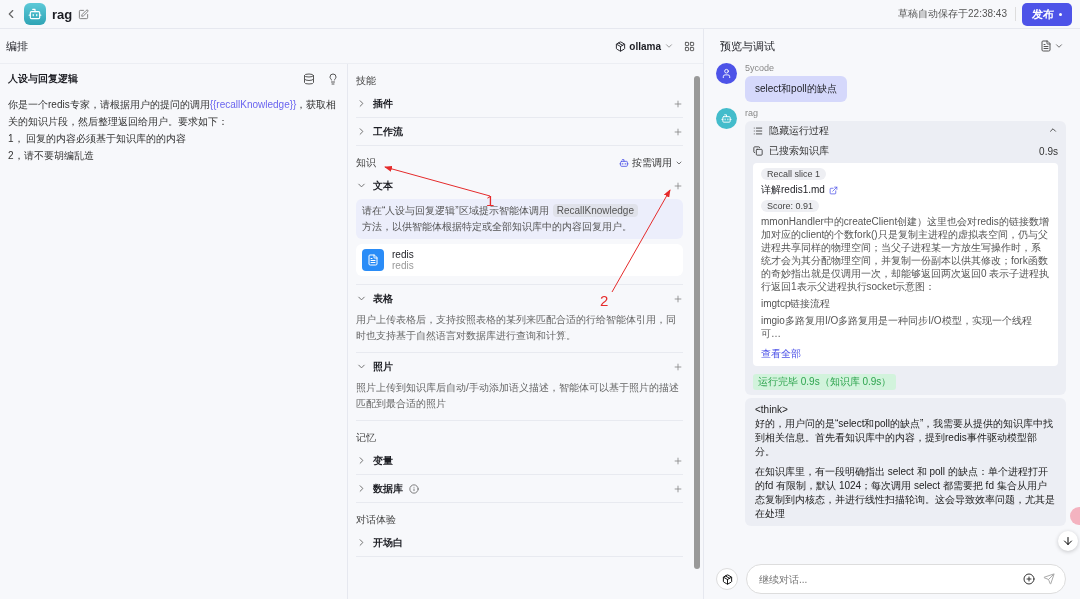 This screenshot has width=1080, height=599. I want to click on scrollbar, so click(697, 322).